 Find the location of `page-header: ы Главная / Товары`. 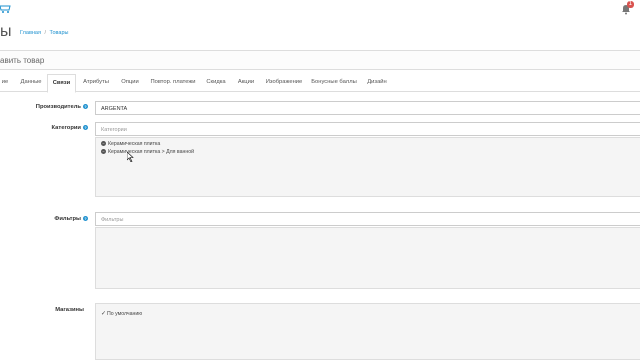

page-header: ы Главная / Товары is located at coordinates (320, 34).